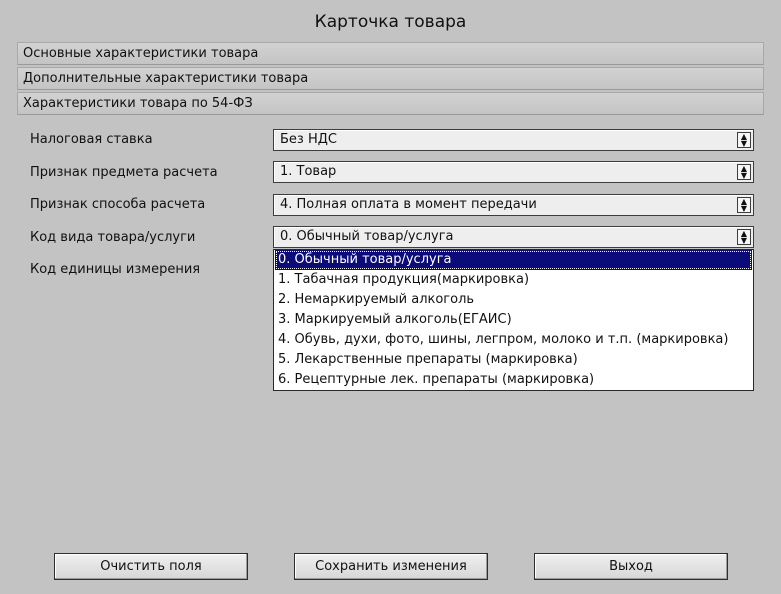 The height and width of the screenshot is (594, 781). I want to click on save-changes-button: Сохранить изменения, so click(391, 566).